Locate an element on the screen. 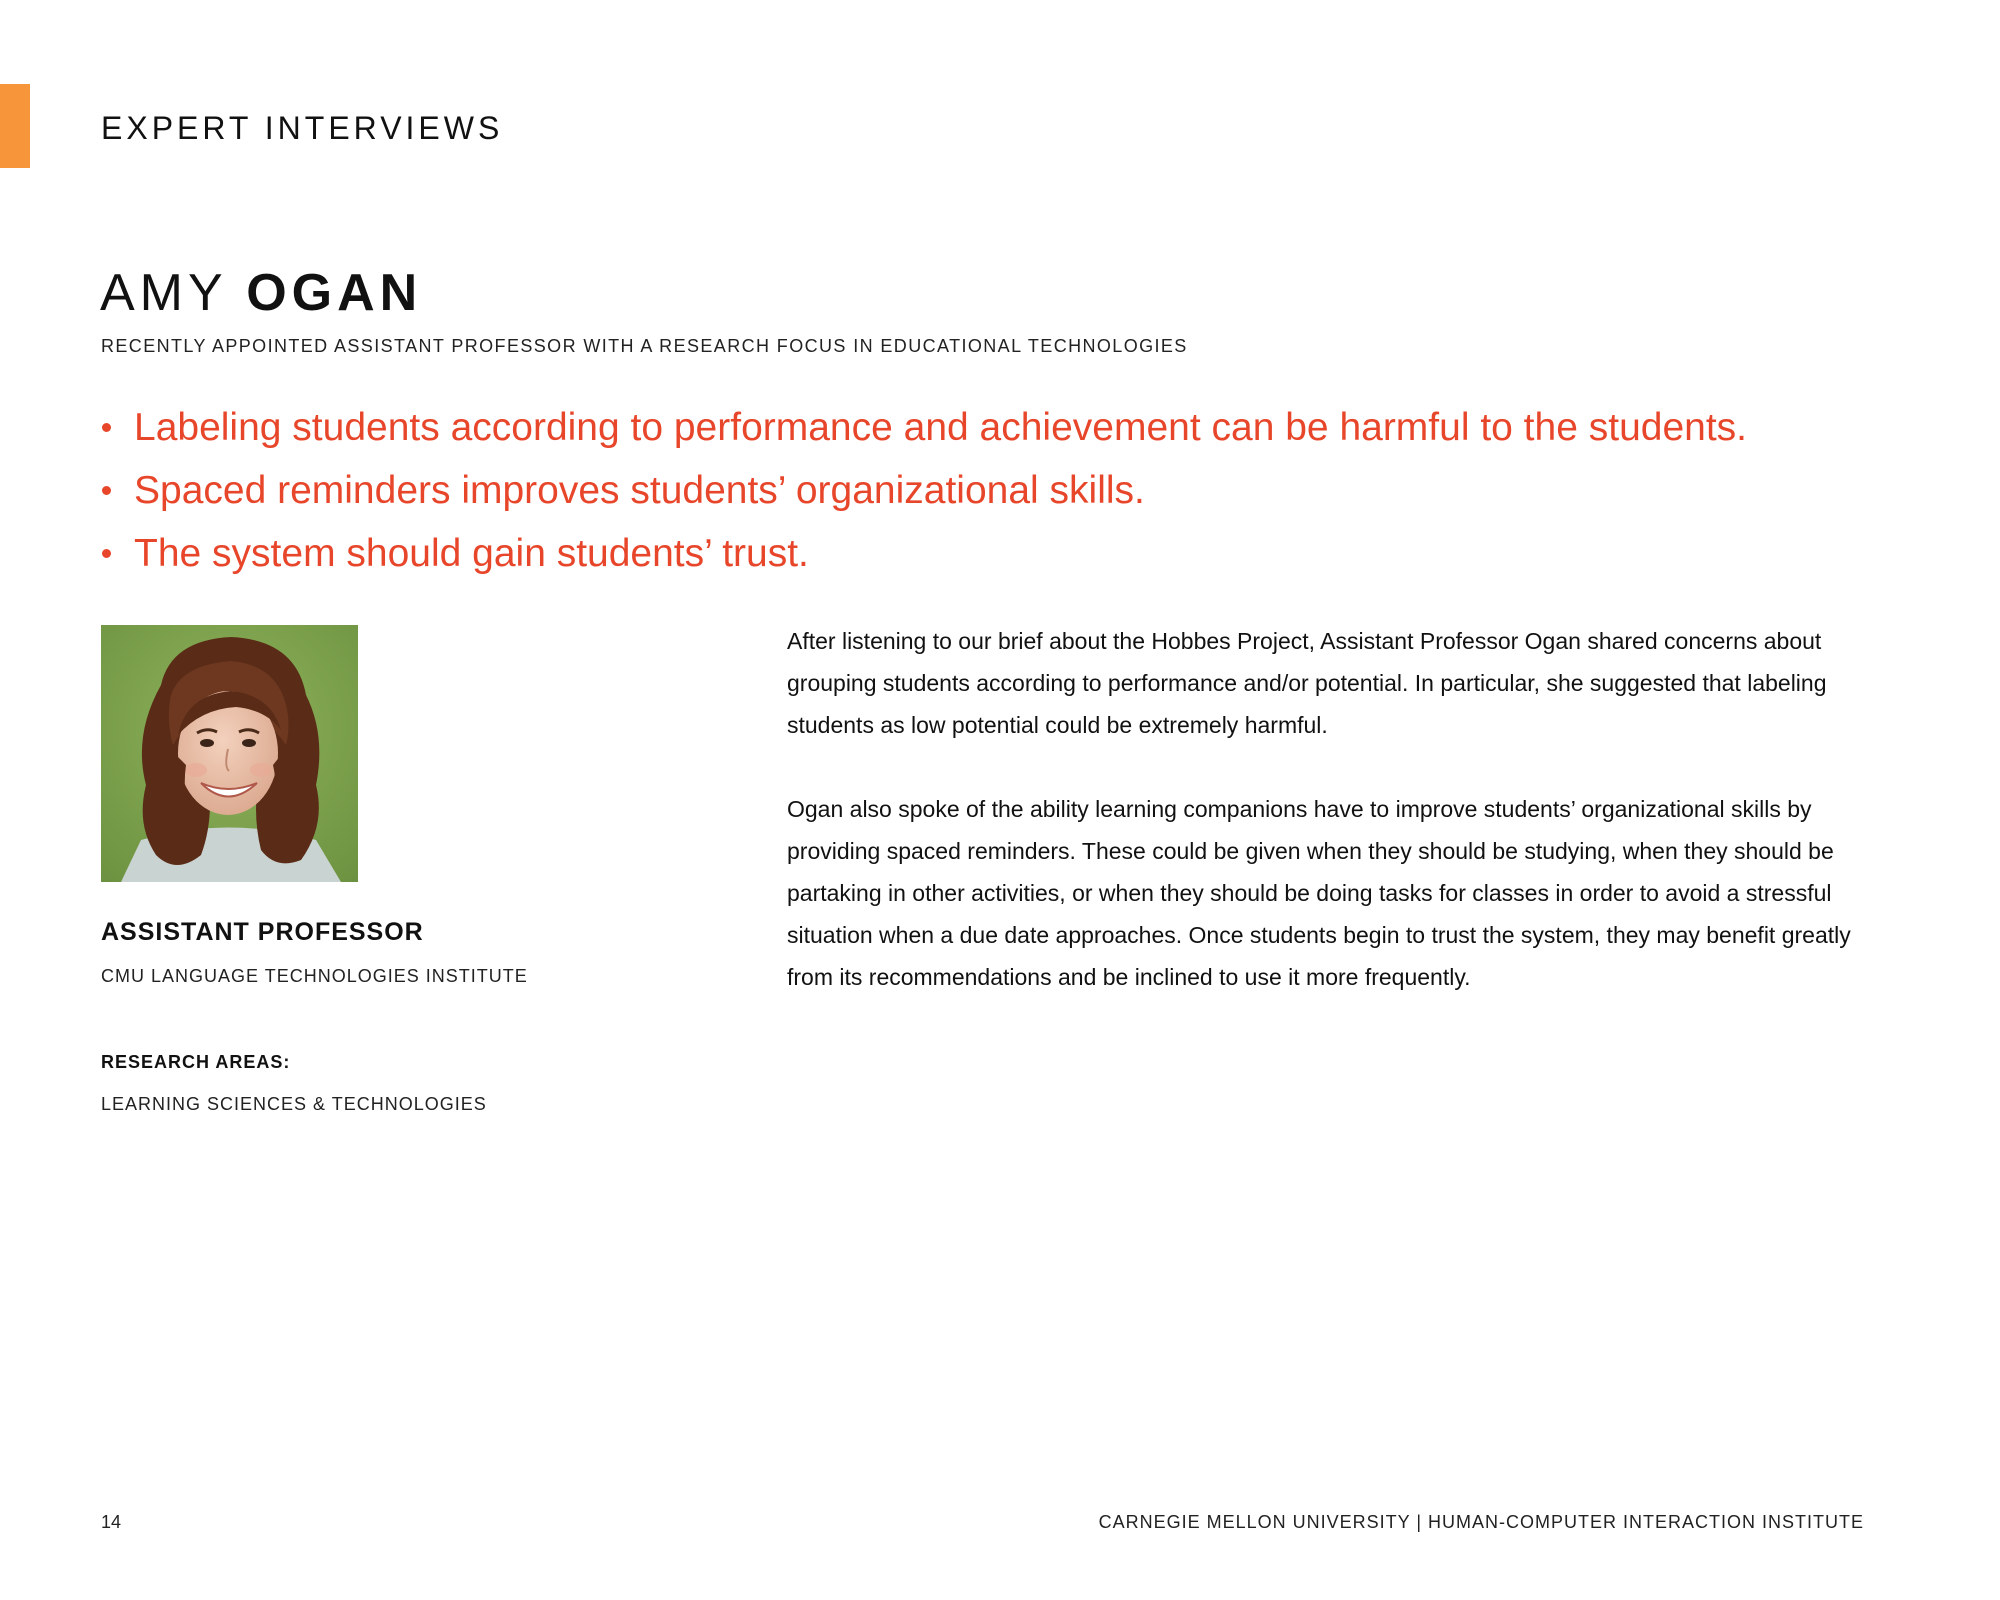  research-areas-value: LEARNING SCIENCES & TECHNOLOGIES is located at coordinates (294, 1104).